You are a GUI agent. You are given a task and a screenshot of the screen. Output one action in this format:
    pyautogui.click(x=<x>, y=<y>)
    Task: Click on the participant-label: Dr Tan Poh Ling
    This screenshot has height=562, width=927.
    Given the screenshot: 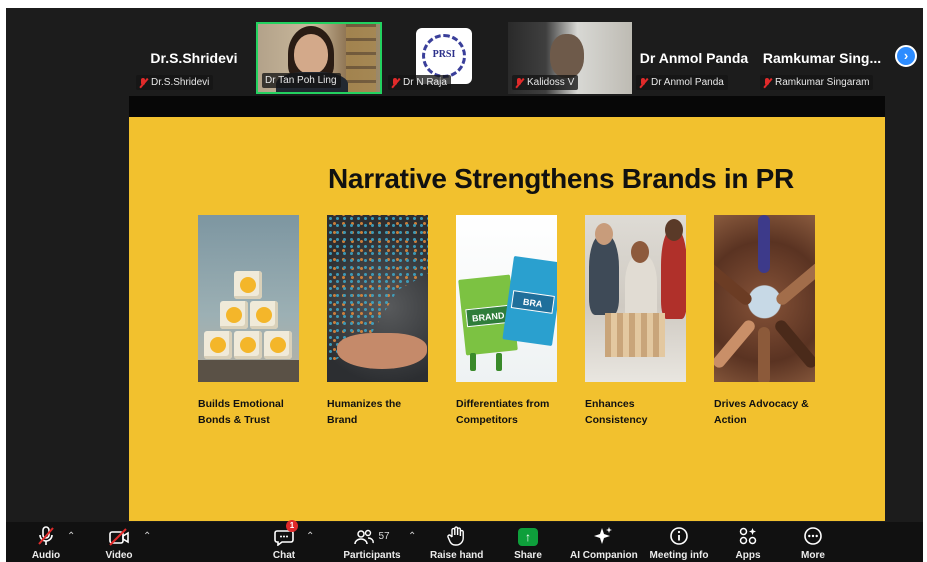 What is the action you would take?
    pyautogui.click(x=301, y=80)
    